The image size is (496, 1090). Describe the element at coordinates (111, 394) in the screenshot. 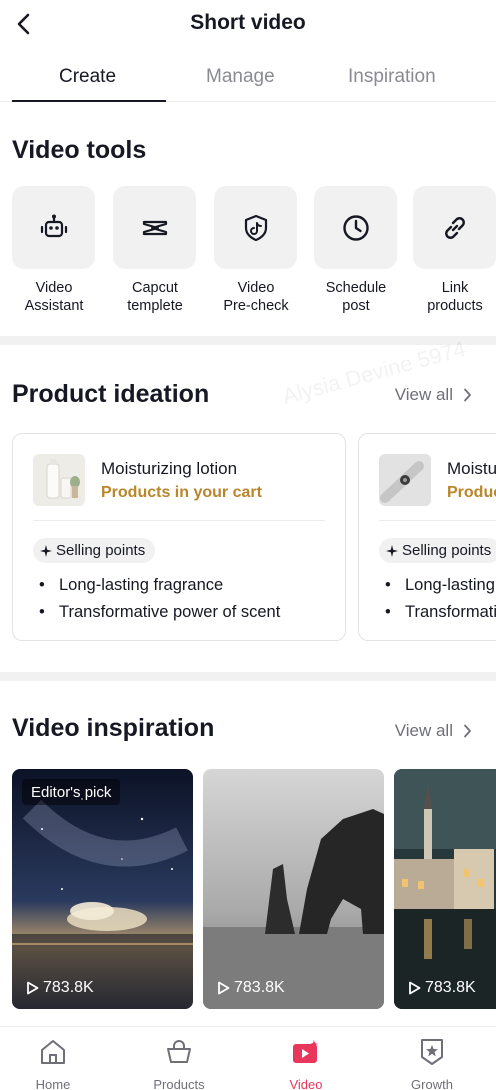

I see `product-ideation-title: Product ideation` at that location.